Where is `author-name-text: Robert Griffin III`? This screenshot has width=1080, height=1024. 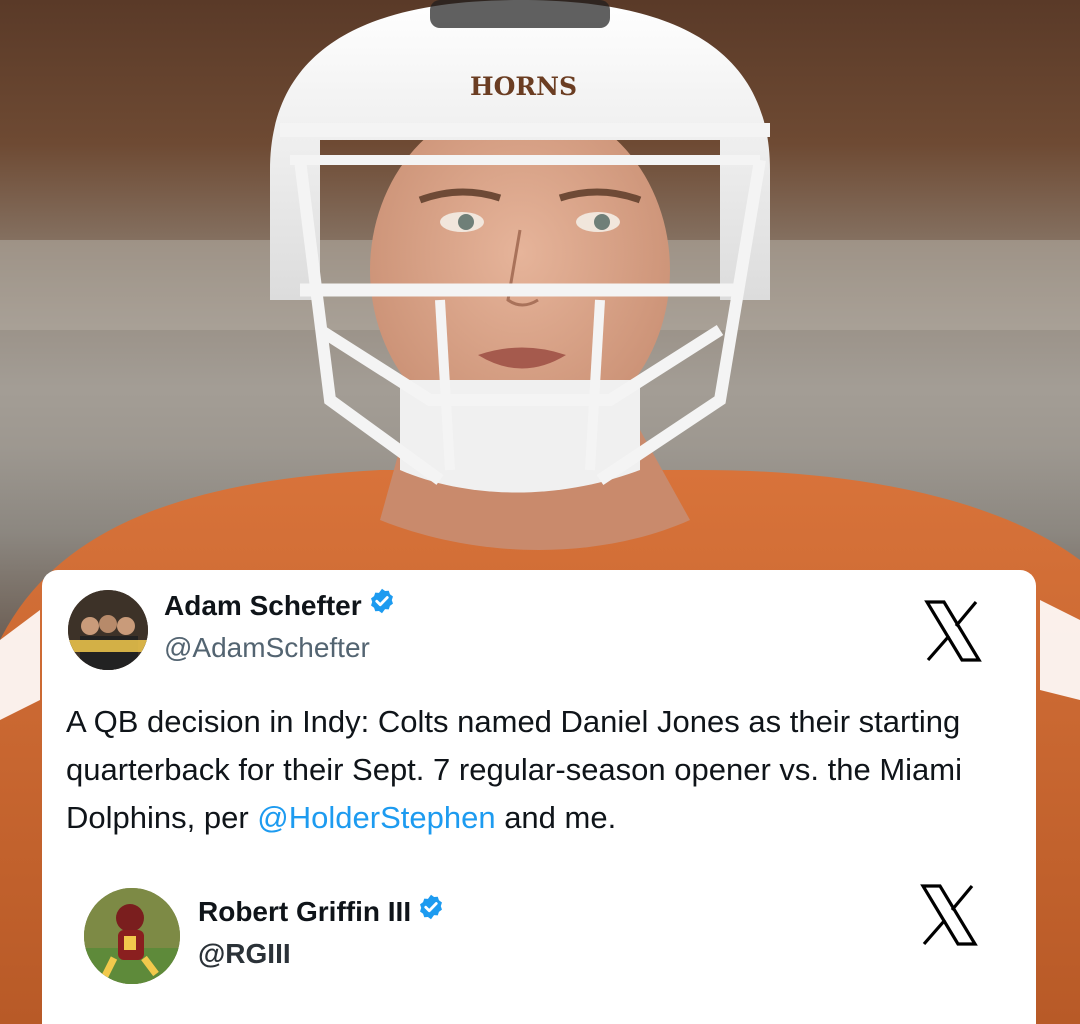
author-name-text: Robert Griffin III is located at coordinates (305, 911).